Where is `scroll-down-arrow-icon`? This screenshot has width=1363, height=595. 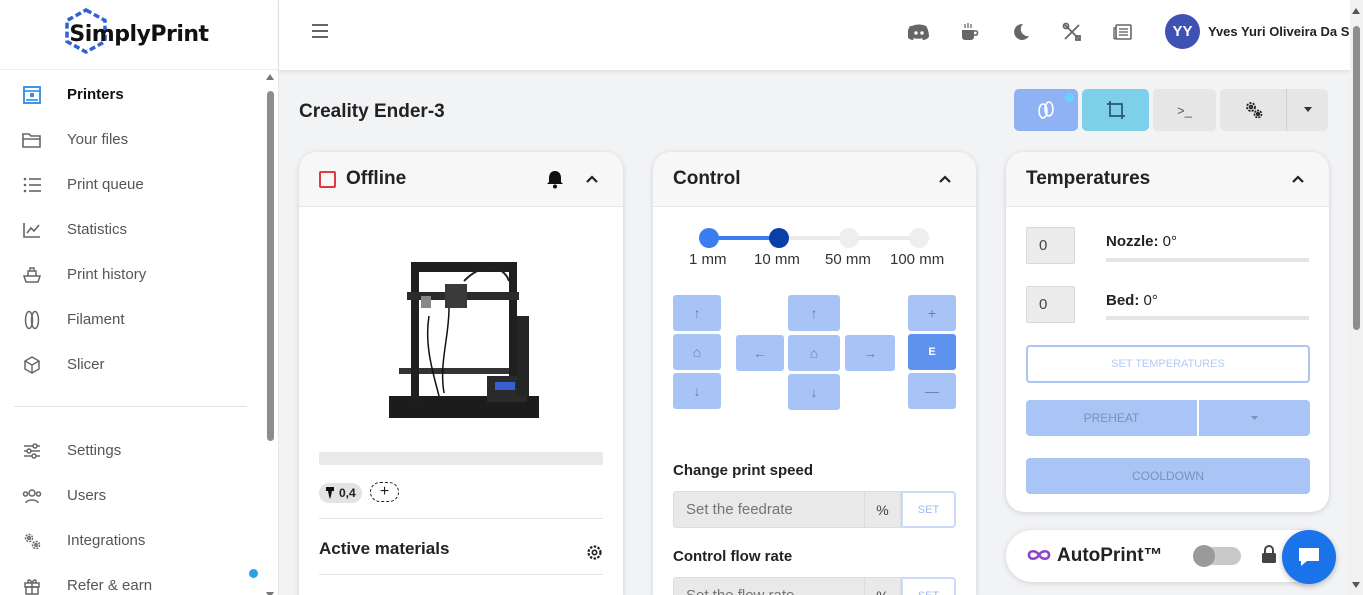
scroll-down-arrow-icon is located at coordinates (1356, 585).